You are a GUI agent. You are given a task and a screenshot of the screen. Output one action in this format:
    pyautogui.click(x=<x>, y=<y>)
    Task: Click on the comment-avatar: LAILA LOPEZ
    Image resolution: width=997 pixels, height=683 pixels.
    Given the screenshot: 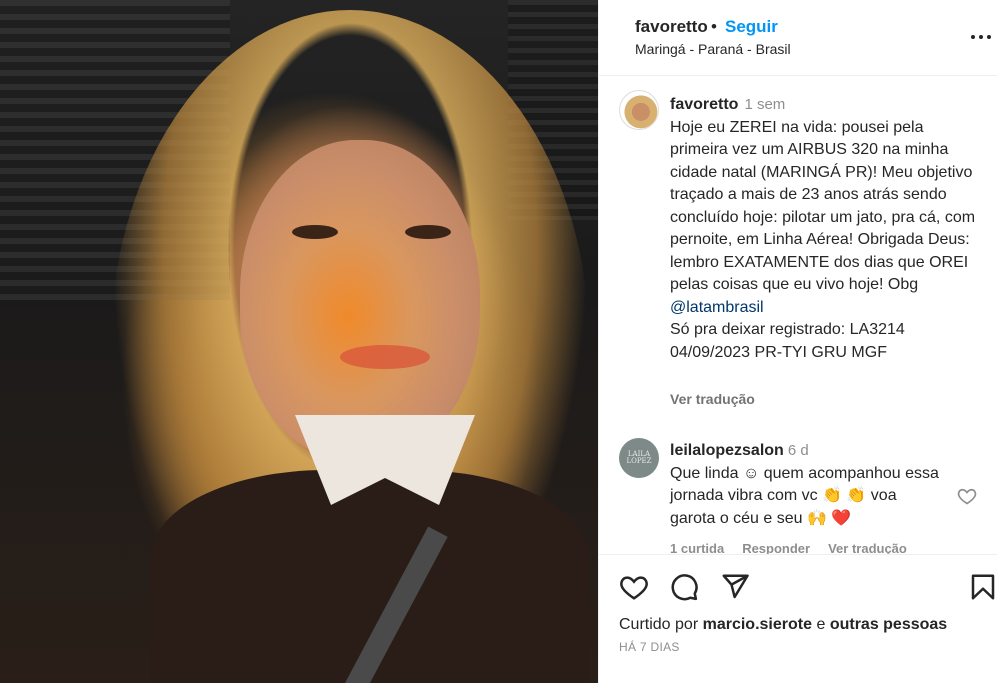 What is the action you would take?
    pyautogui.click(x=639, y=458)
    